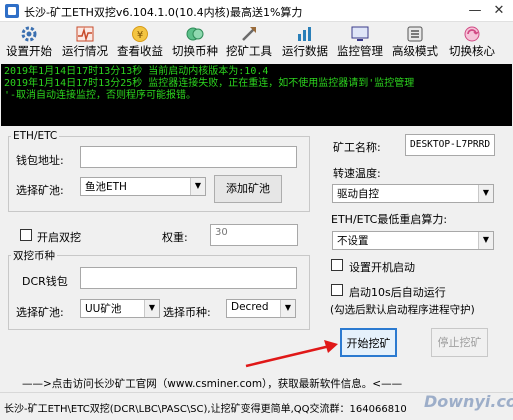 The image size is (513, 420). What do you see at coordinates (337, 290) in the screenshot?
I see `autorun-checkbox` at bounding box center [337, 290].